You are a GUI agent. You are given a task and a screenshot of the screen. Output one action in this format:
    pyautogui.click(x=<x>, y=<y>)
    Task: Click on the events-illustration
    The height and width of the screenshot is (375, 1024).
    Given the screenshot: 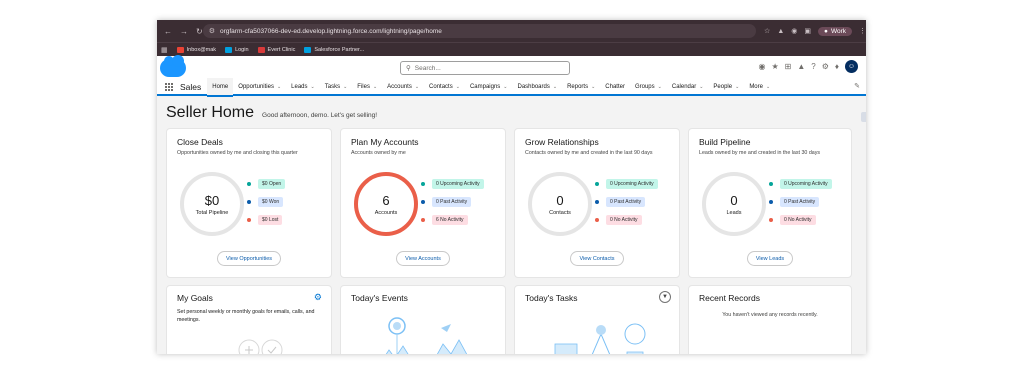 What is the action you would take?
    pyautogui.click(x=426, y=335)
    